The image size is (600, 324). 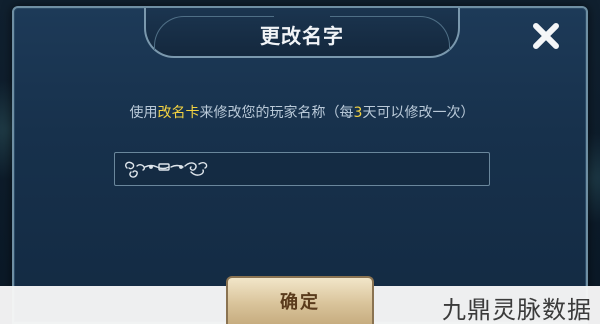 What do you see at coordinates (276, 113) in the screenshot?
I see `instruction-middle: 来修改您的玩家名称（每` at bounding box center [276, 113].